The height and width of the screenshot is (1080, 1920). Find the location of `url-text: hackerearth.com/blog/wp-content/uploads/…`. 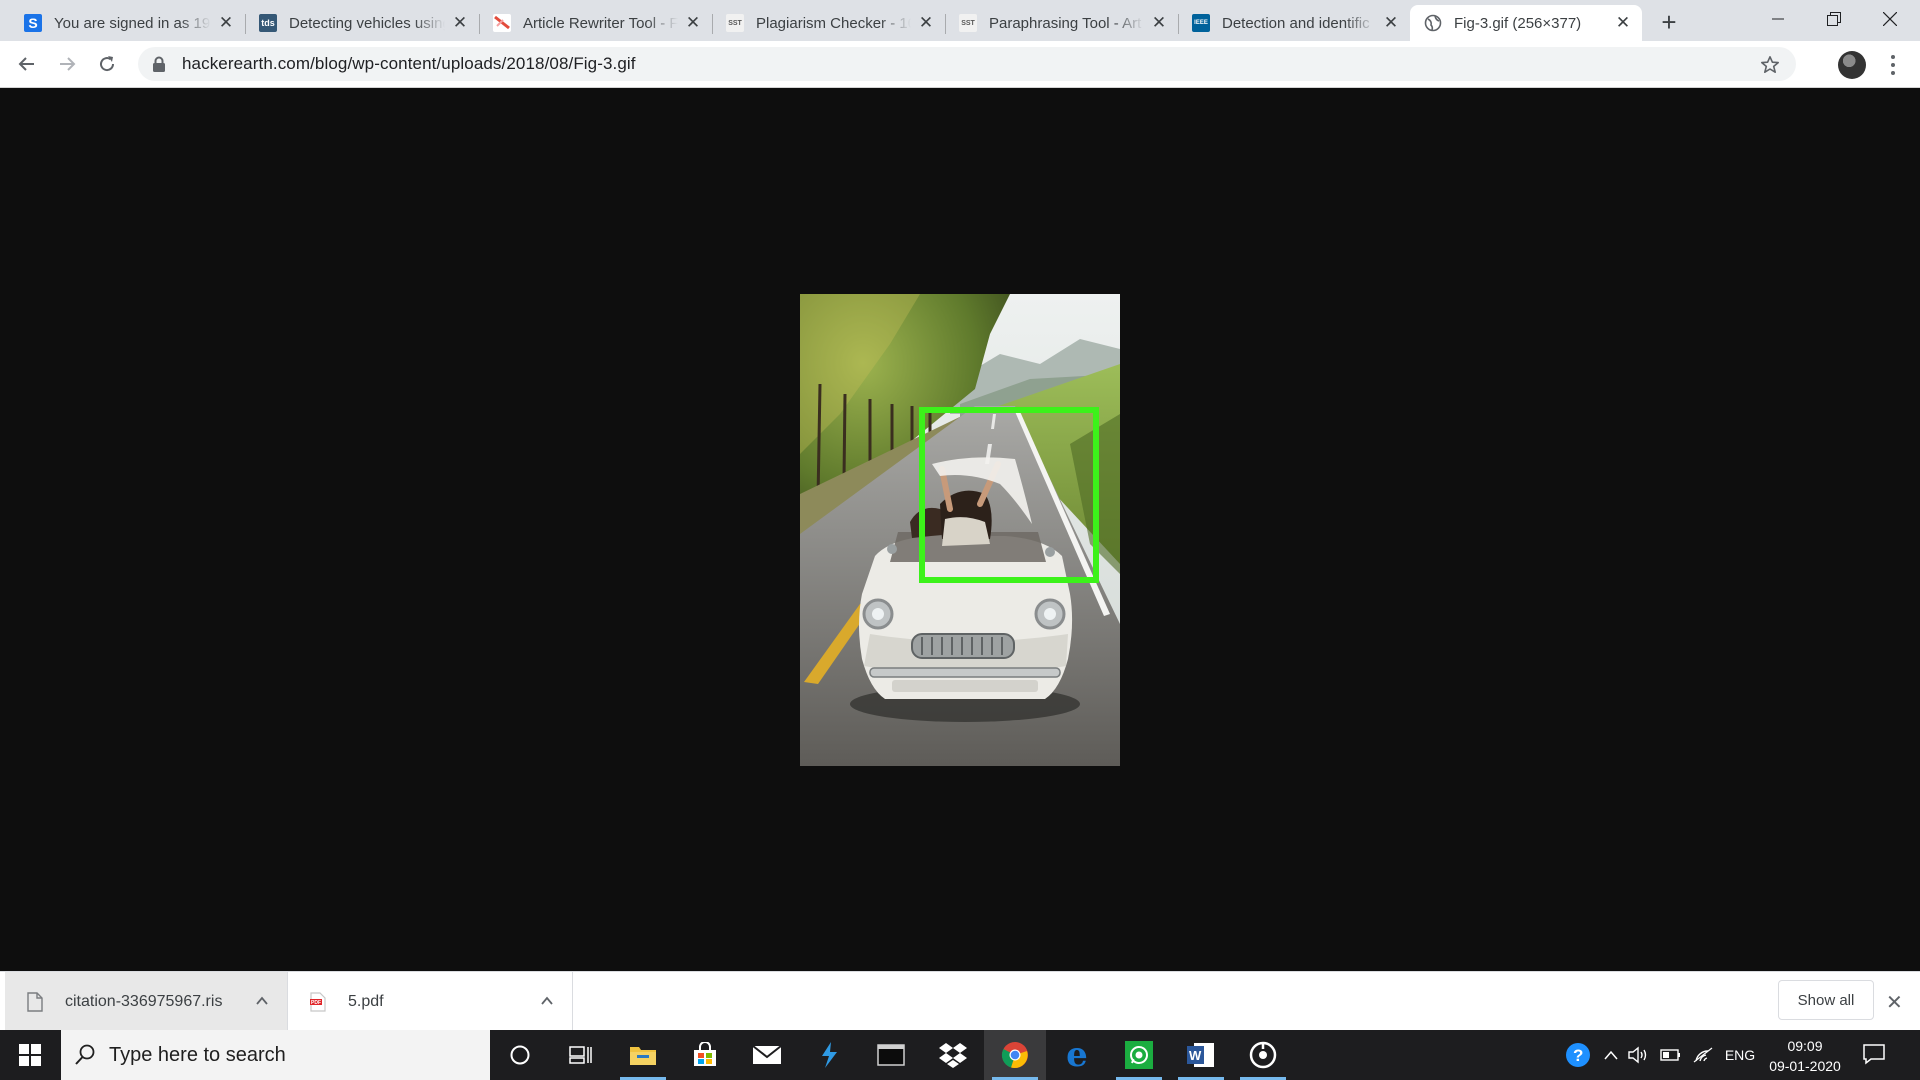

url-text: hackerearth.com/blog/wp-content/uploads/… is located at coordinates (409, 64).